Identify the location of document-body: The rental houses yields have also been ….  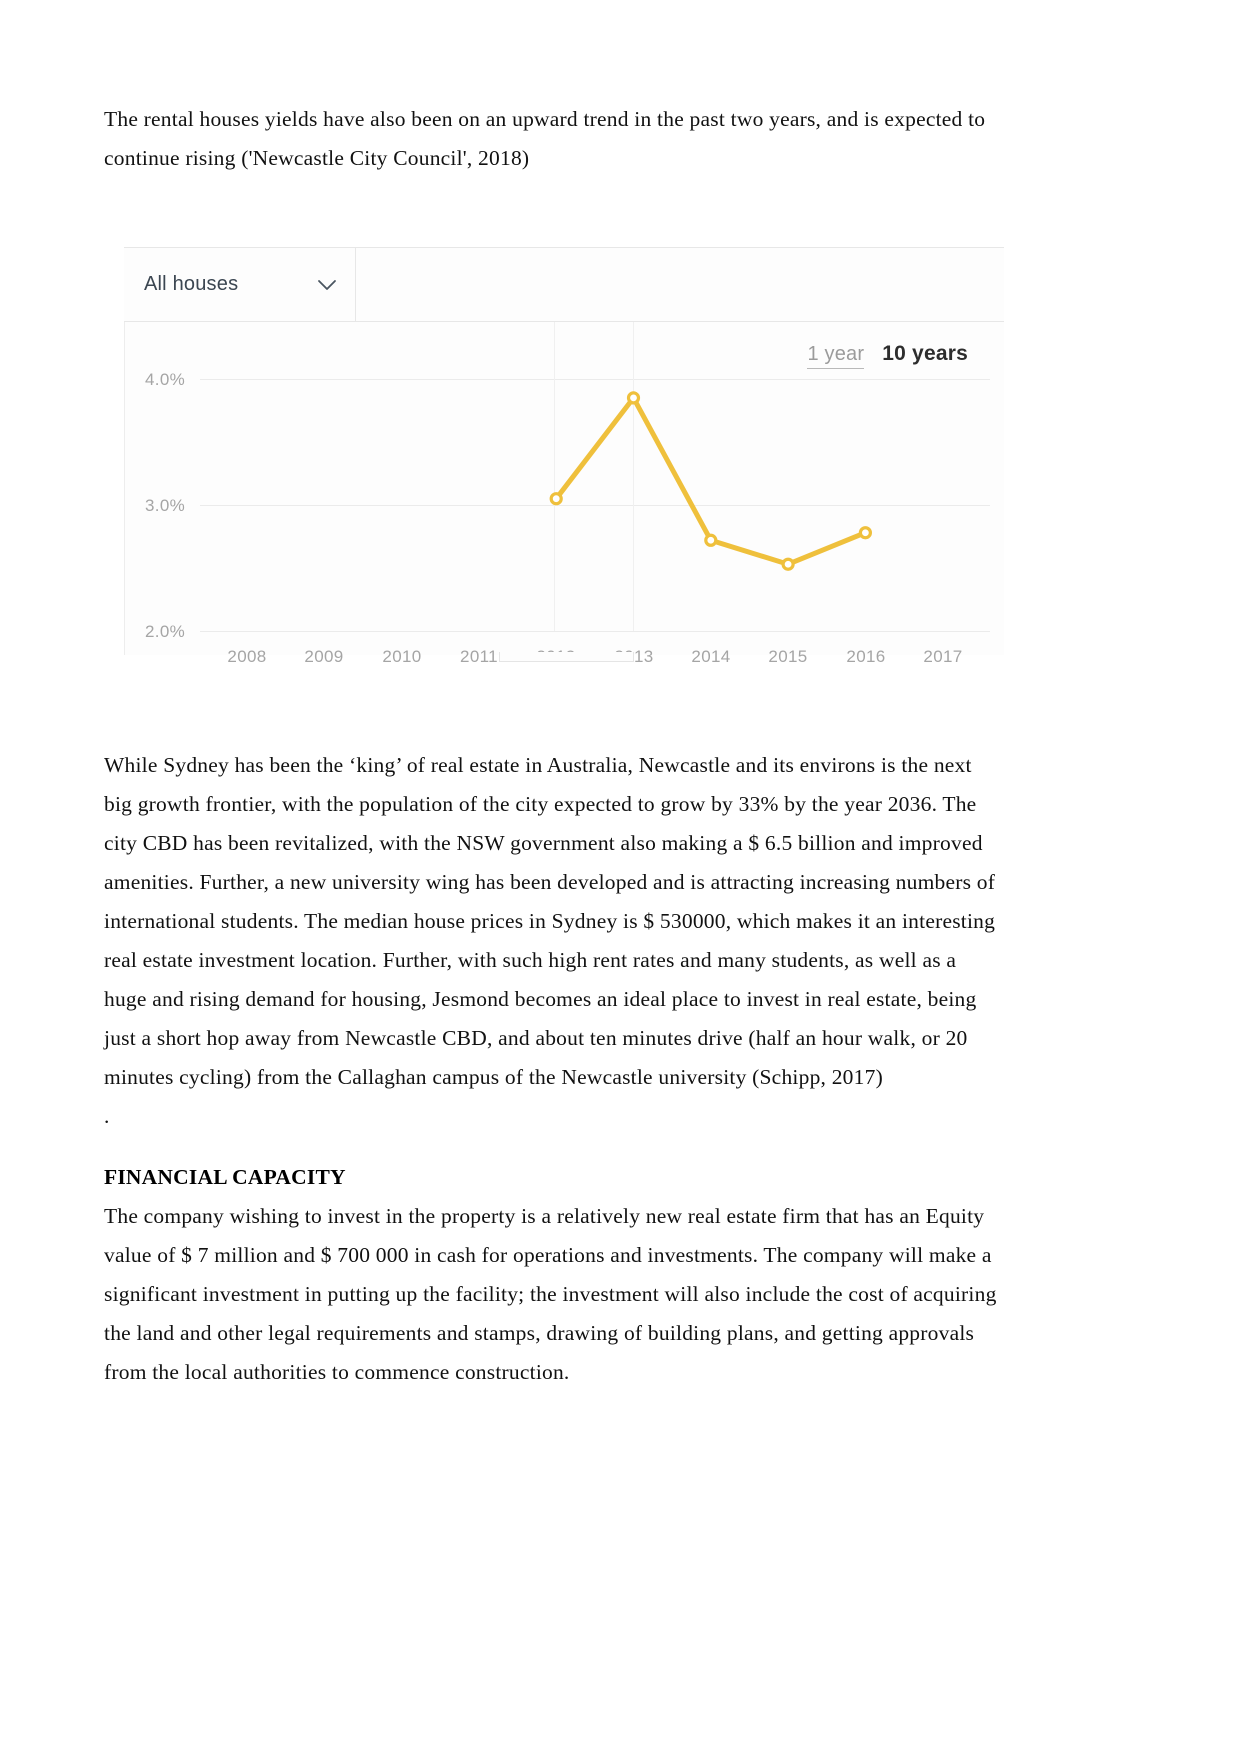
(554, 139).